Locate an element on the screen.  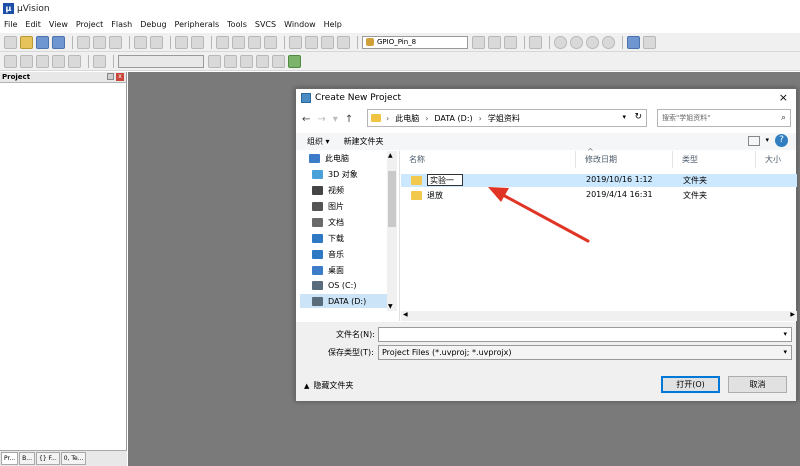
scrollbar-thumb is located at coordinates (392, 199).